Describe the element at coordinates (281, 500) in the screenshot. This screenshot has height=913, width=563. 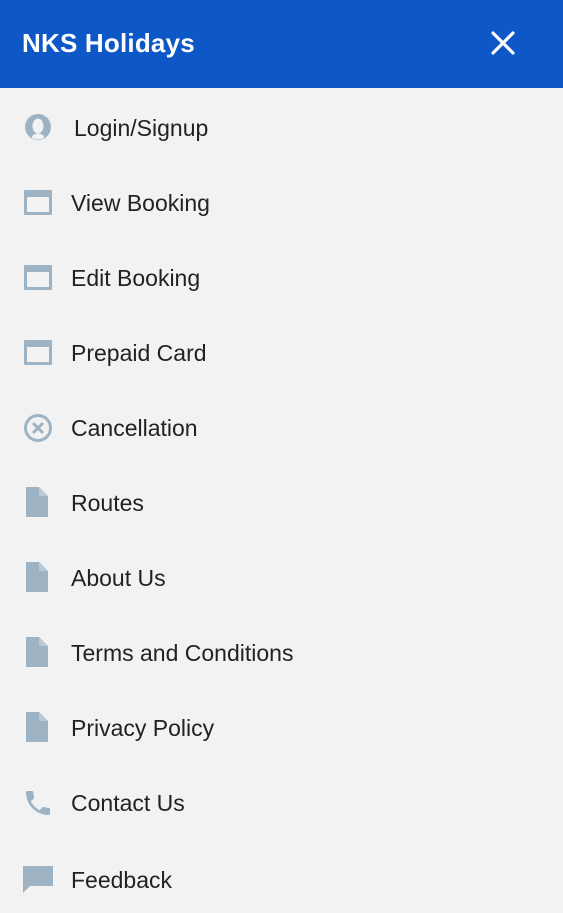
I see `menu-item-routes: Routes` at that location.